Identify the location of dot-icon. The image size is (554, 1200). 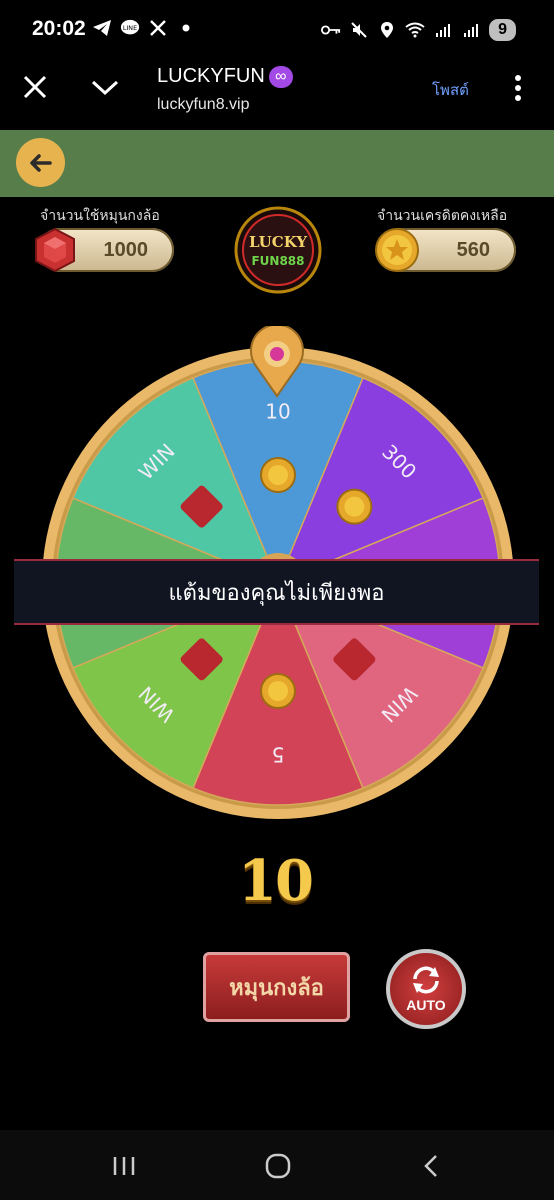
(186, 28).